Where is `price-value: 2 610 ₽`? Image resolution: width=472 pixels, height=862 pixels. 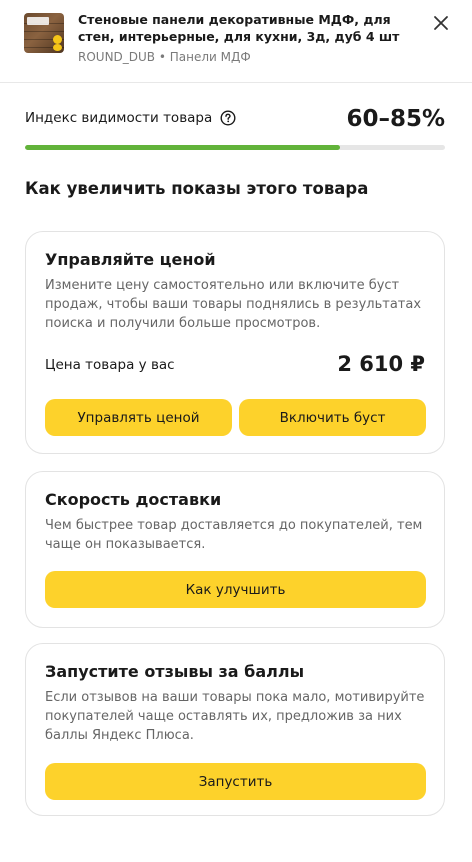
price-value: 2 610 ₽ is located at coordinates (381, 364).